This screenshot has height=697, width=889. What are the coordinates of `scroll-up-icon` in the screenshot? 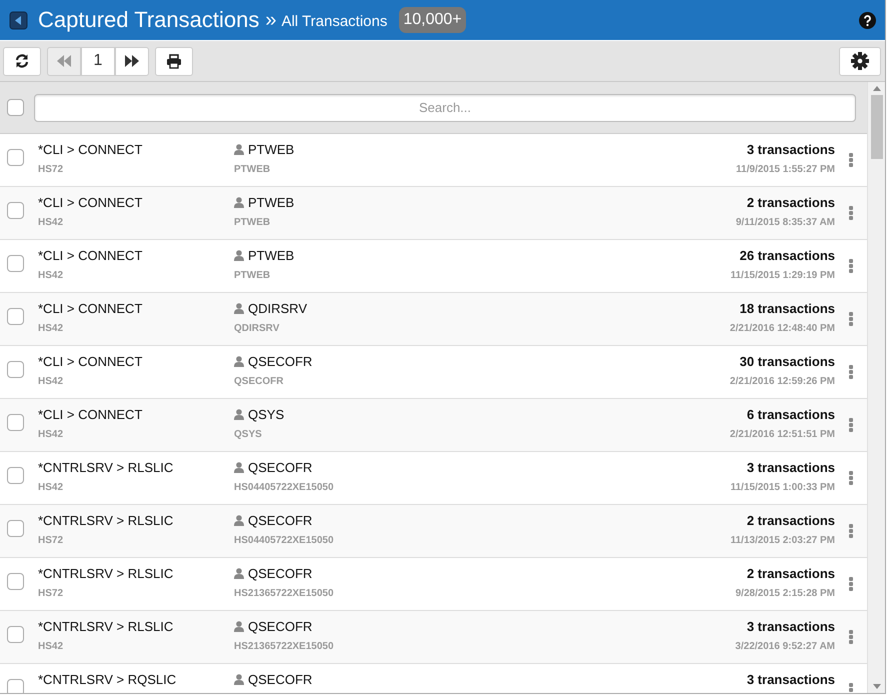 It's located at (876, 88).